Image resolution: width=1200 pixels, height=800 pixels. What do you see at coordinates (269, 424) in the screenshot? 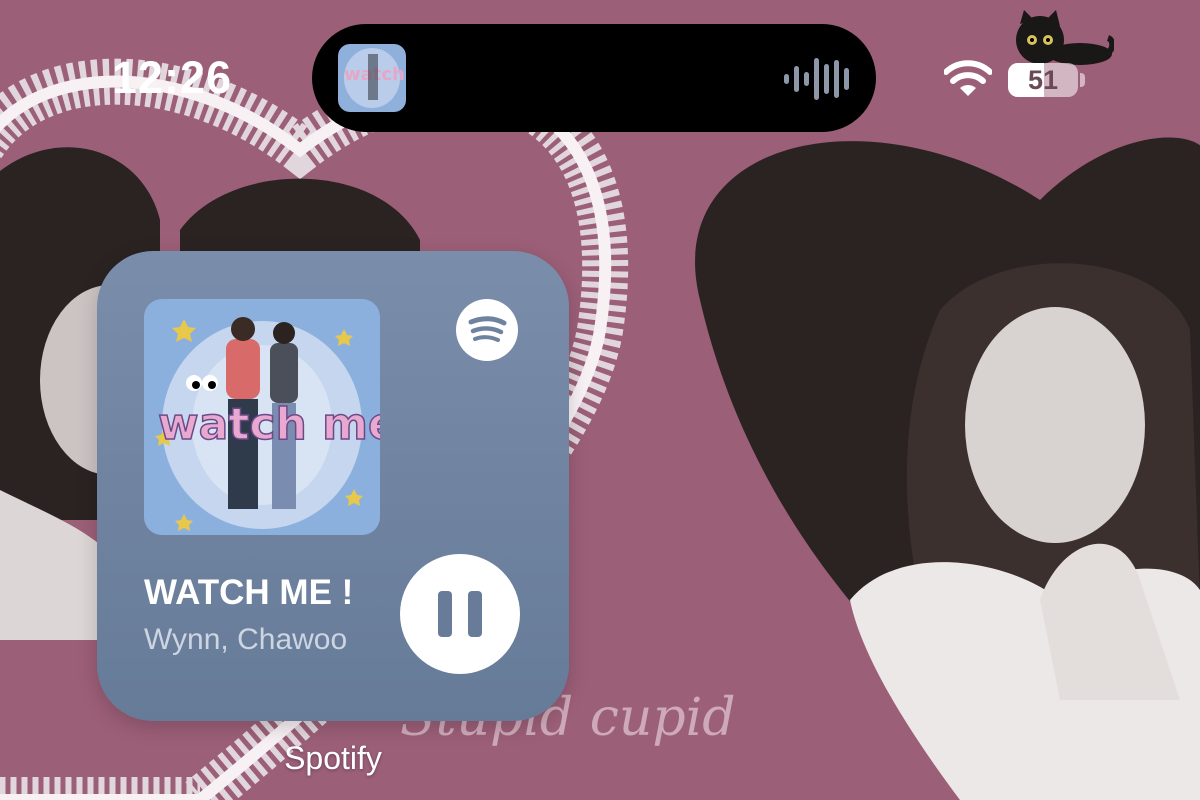
I see `album-art-text: watch me!` at bounding box center [269, 424].